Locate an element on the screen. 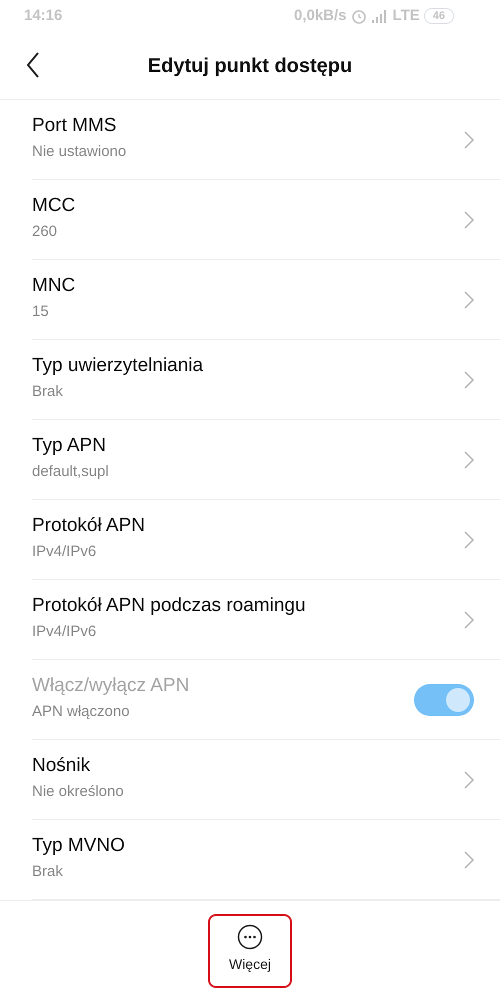  settings-row: Protokół APN podczas roamingu IPv4/IPv6 is located at coordinates (266, 620).